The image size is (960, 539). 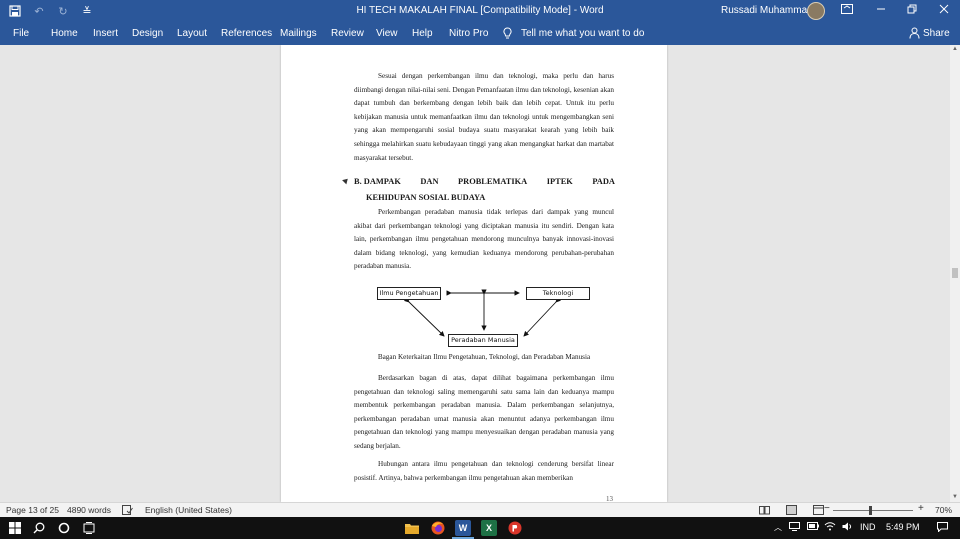 I want to click on firefox-icon, so click(x=438, y=528).